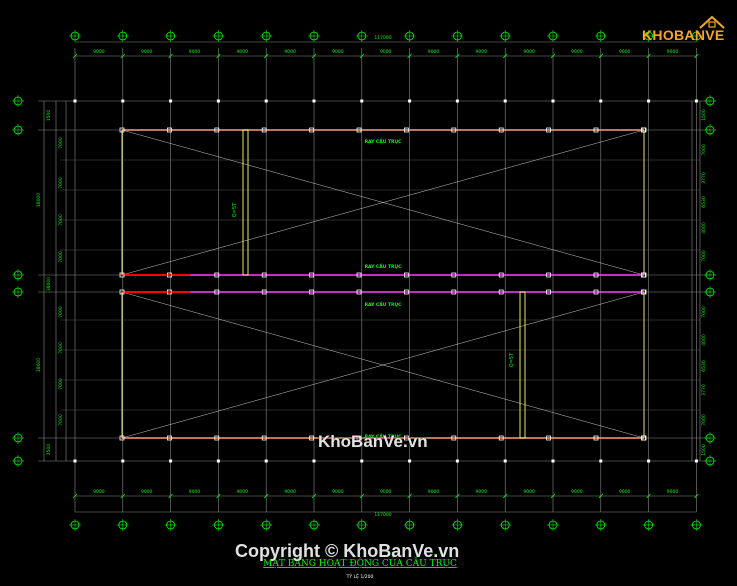 Image resolution: width=737 pixels, height=586 pixels. What do you see at coordinates (382, 38) in the screenshot?
I see `overall-dimension-top: 117000` at bounding box center [382, 38].